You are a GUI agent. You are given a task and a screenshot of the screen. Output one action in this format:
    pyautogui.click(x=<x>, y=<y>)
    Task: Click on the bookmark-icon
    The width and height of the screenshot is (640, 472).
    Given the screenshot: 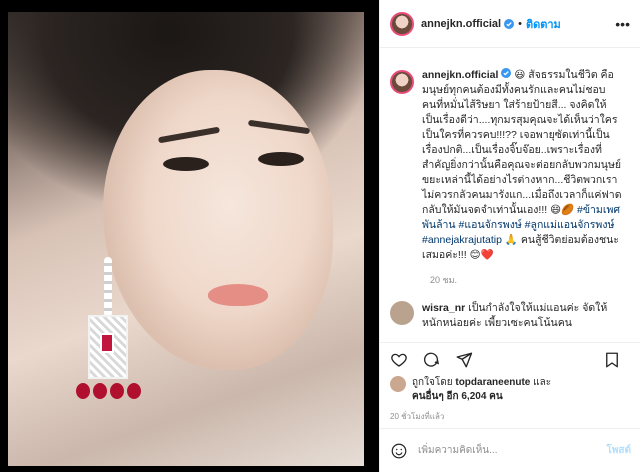 What is the action you would take?
    pyautogui.click(x=612, y=360)
    